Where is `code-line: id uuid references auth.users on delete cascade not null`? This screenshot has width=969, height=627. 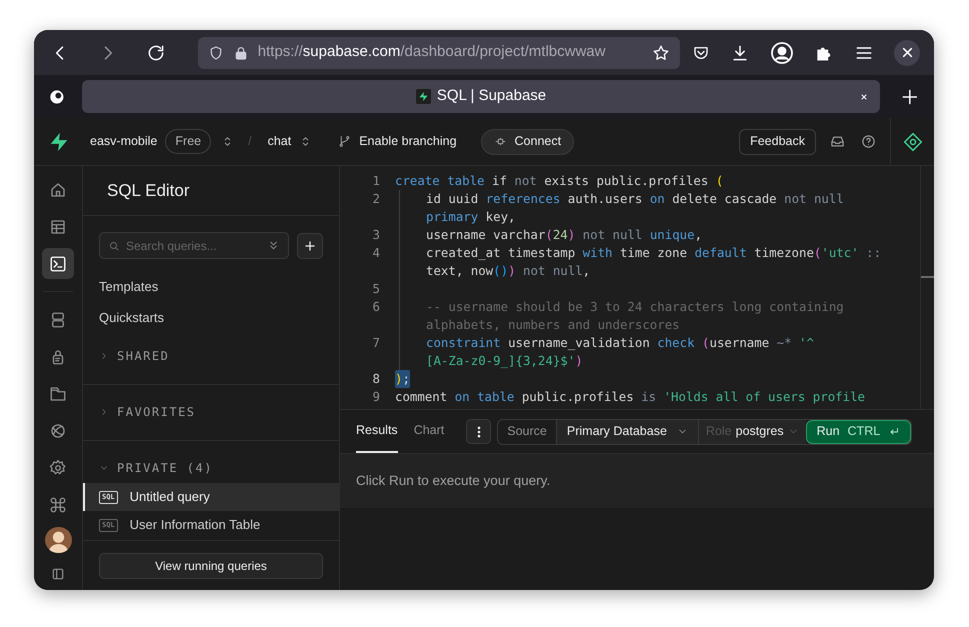 code-line: id uuid references auth.users on delete cascade not null is located at coordinates (635, 199).